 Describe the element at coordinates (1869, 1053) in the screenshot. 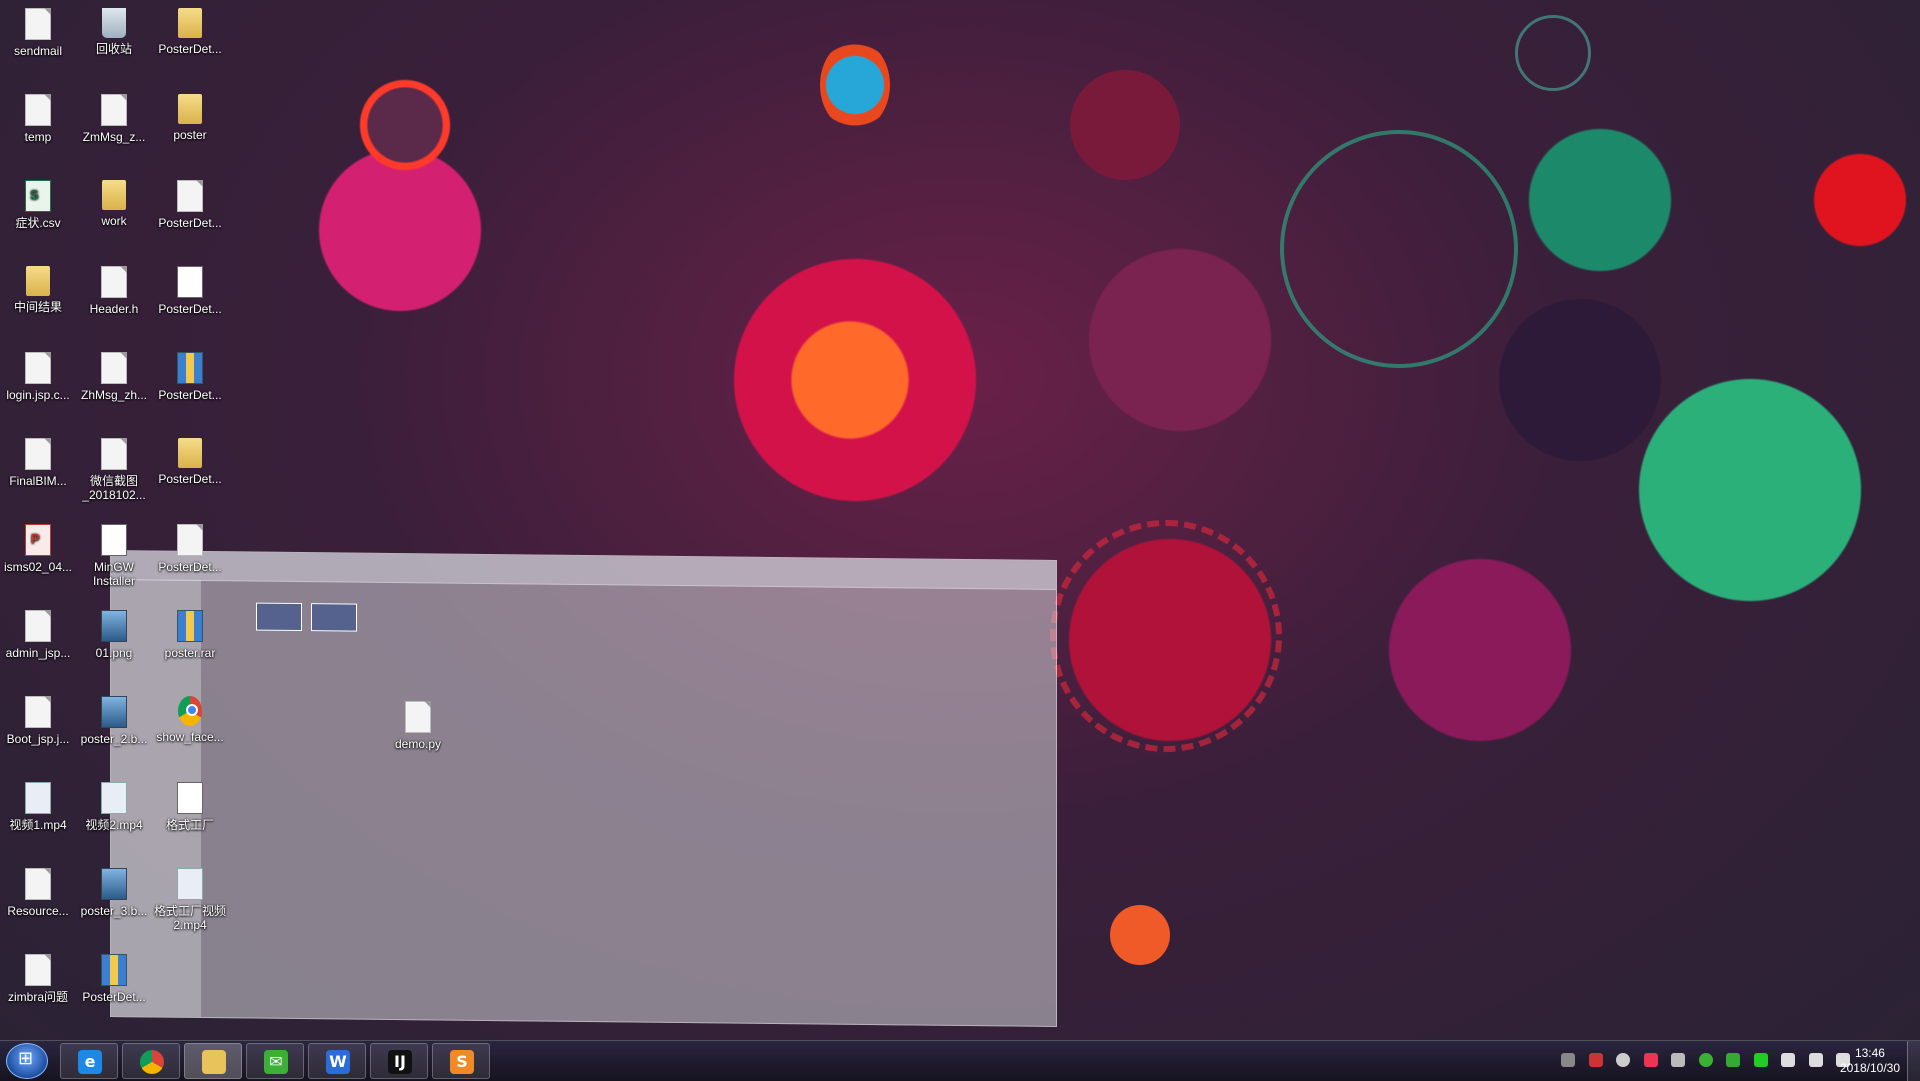

I see `clock-time: 13:46` at that location.